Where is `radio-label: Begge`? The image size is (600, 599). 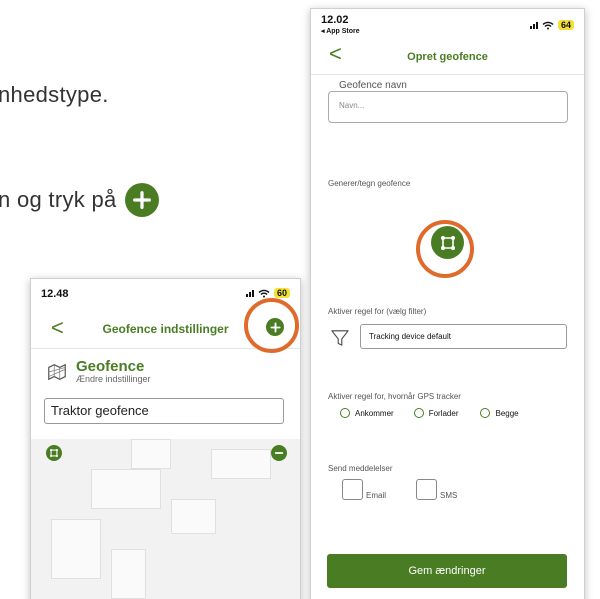
radio-label: Begge is located at coordinates (507, 413).